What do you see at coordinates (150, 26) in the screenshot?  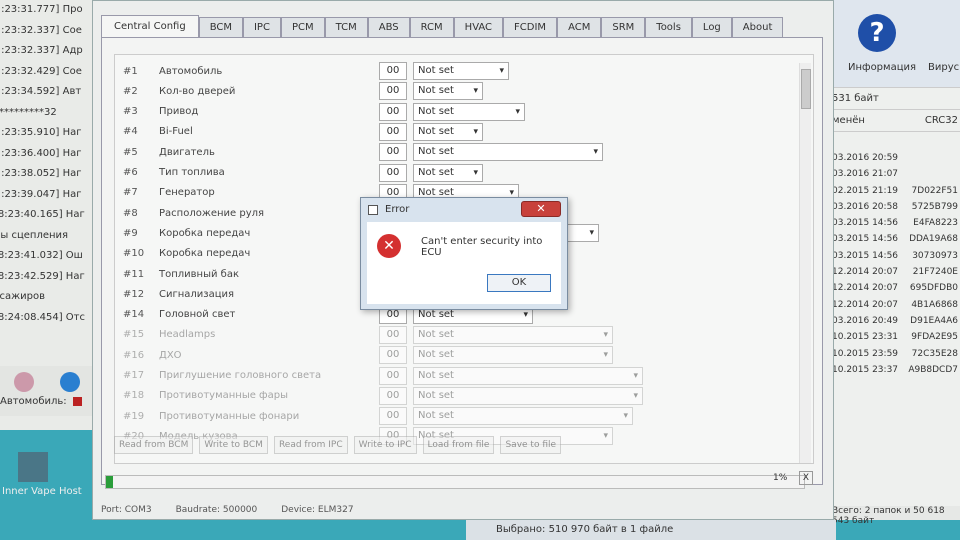 I see `tab-central-config: Central Config` at bounding box center [150, 26].